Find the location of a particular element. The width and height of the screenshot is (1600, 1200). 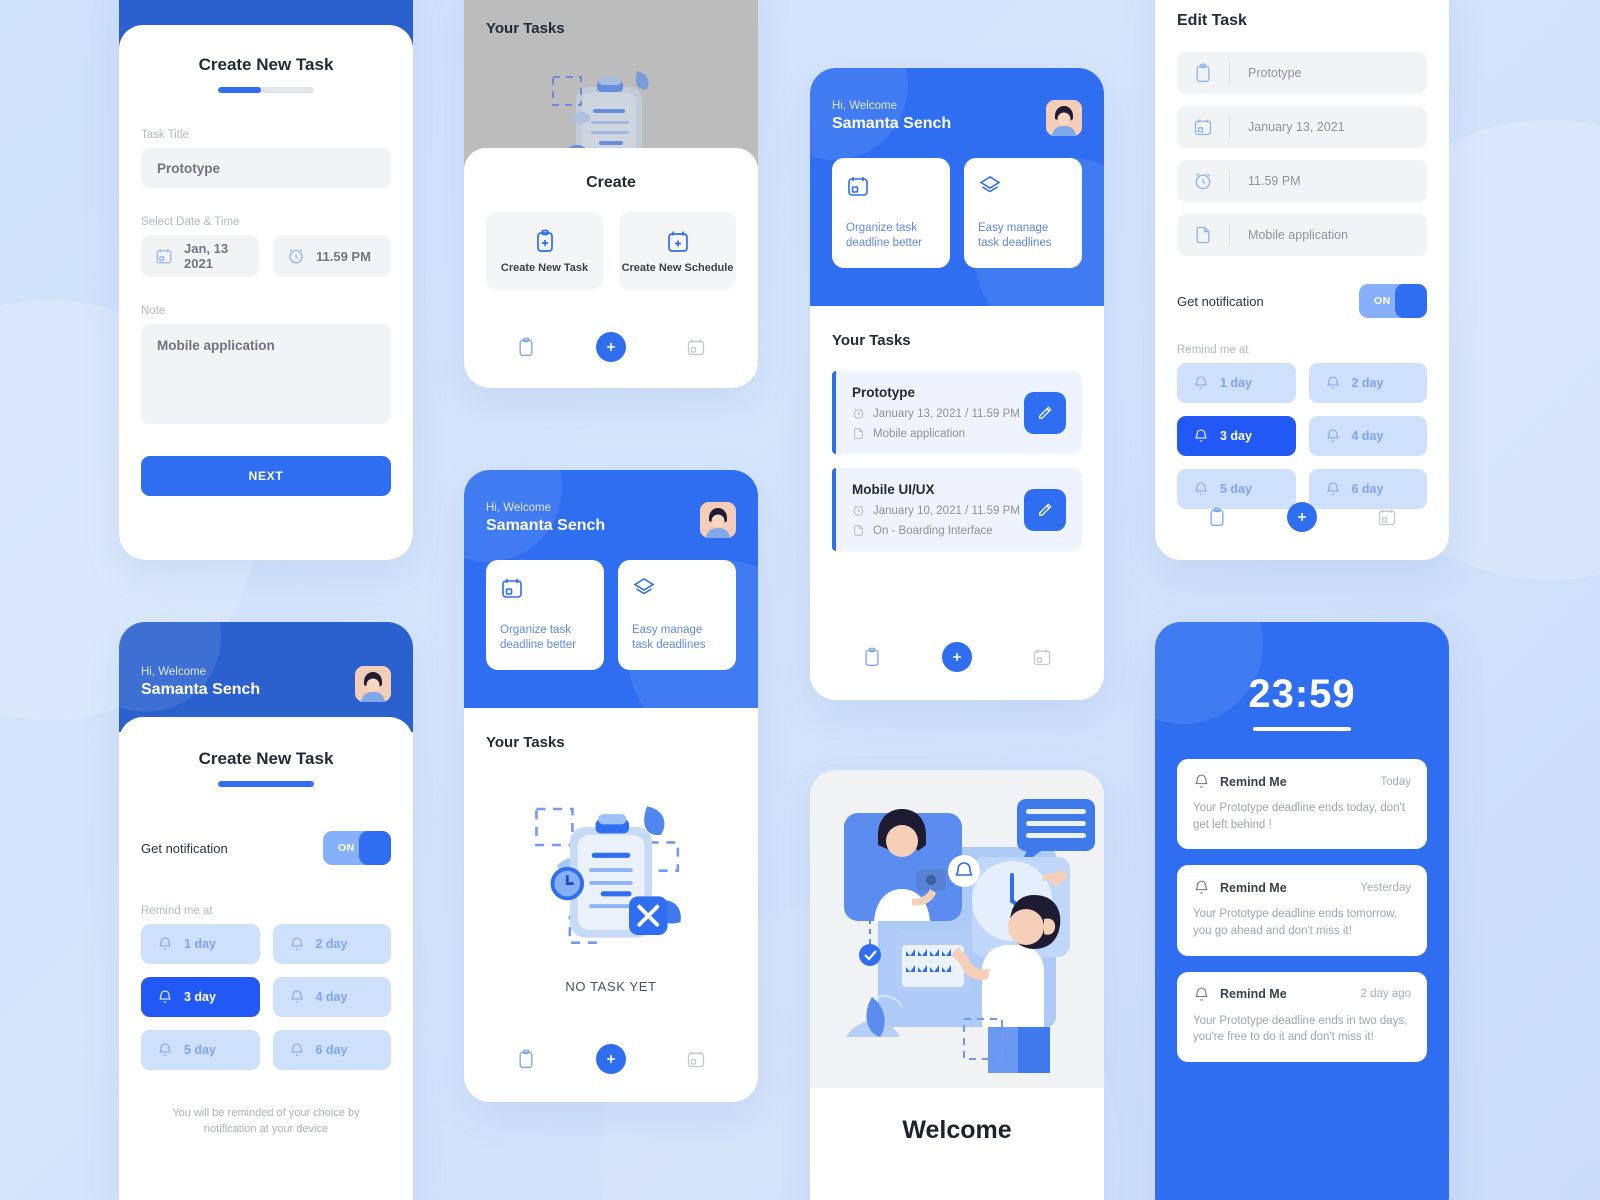

chip-label: 5 day is located at coordinates (200, 1050).